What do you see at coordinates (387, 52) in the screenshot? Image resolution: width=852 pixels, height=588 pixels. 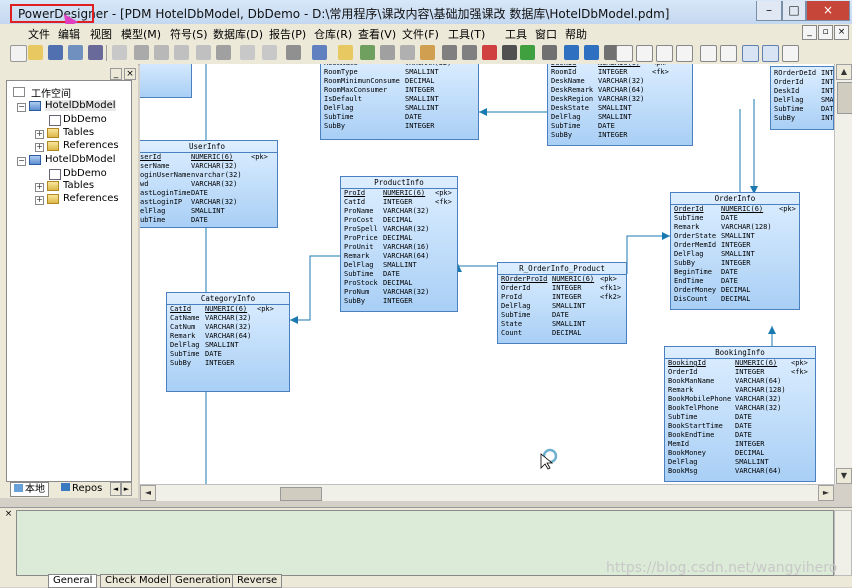 I see `generate-icon` at bounding box center [387, 52].